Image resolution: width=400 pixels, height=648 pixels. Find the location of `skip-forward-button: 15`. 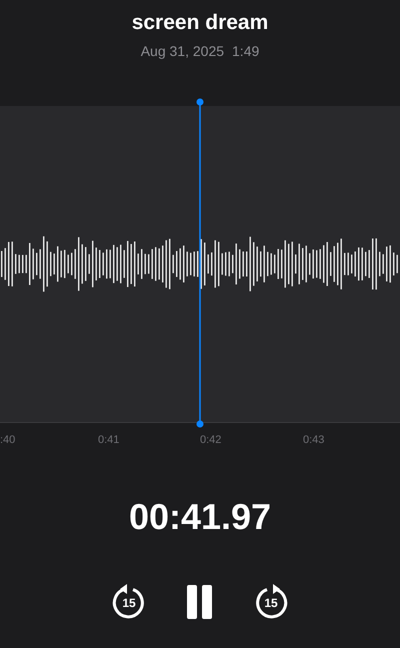

skip-forward-button: 15 is located at coordinates (271, 602).